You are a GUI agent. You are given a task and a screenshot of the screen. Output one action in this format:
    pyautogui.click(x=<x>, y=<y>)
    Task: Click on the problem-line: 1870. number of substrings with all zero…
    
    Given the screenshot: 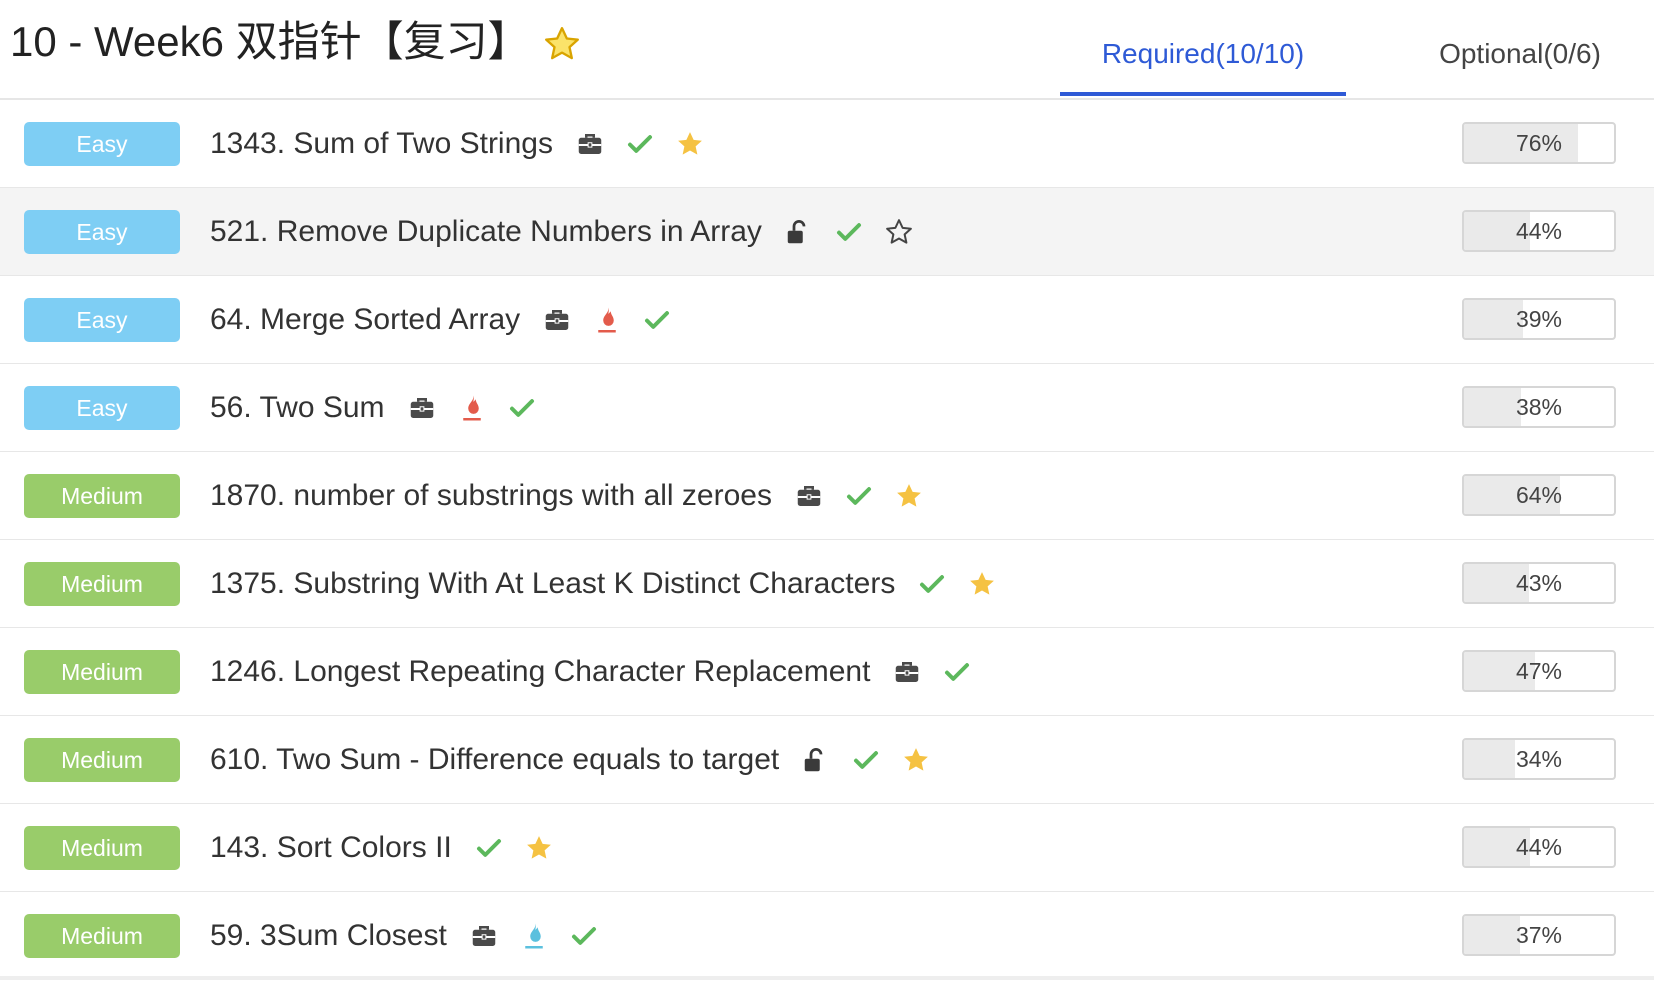 What is the action you would take?
    pyautogui.click(x=577, y=496)
    